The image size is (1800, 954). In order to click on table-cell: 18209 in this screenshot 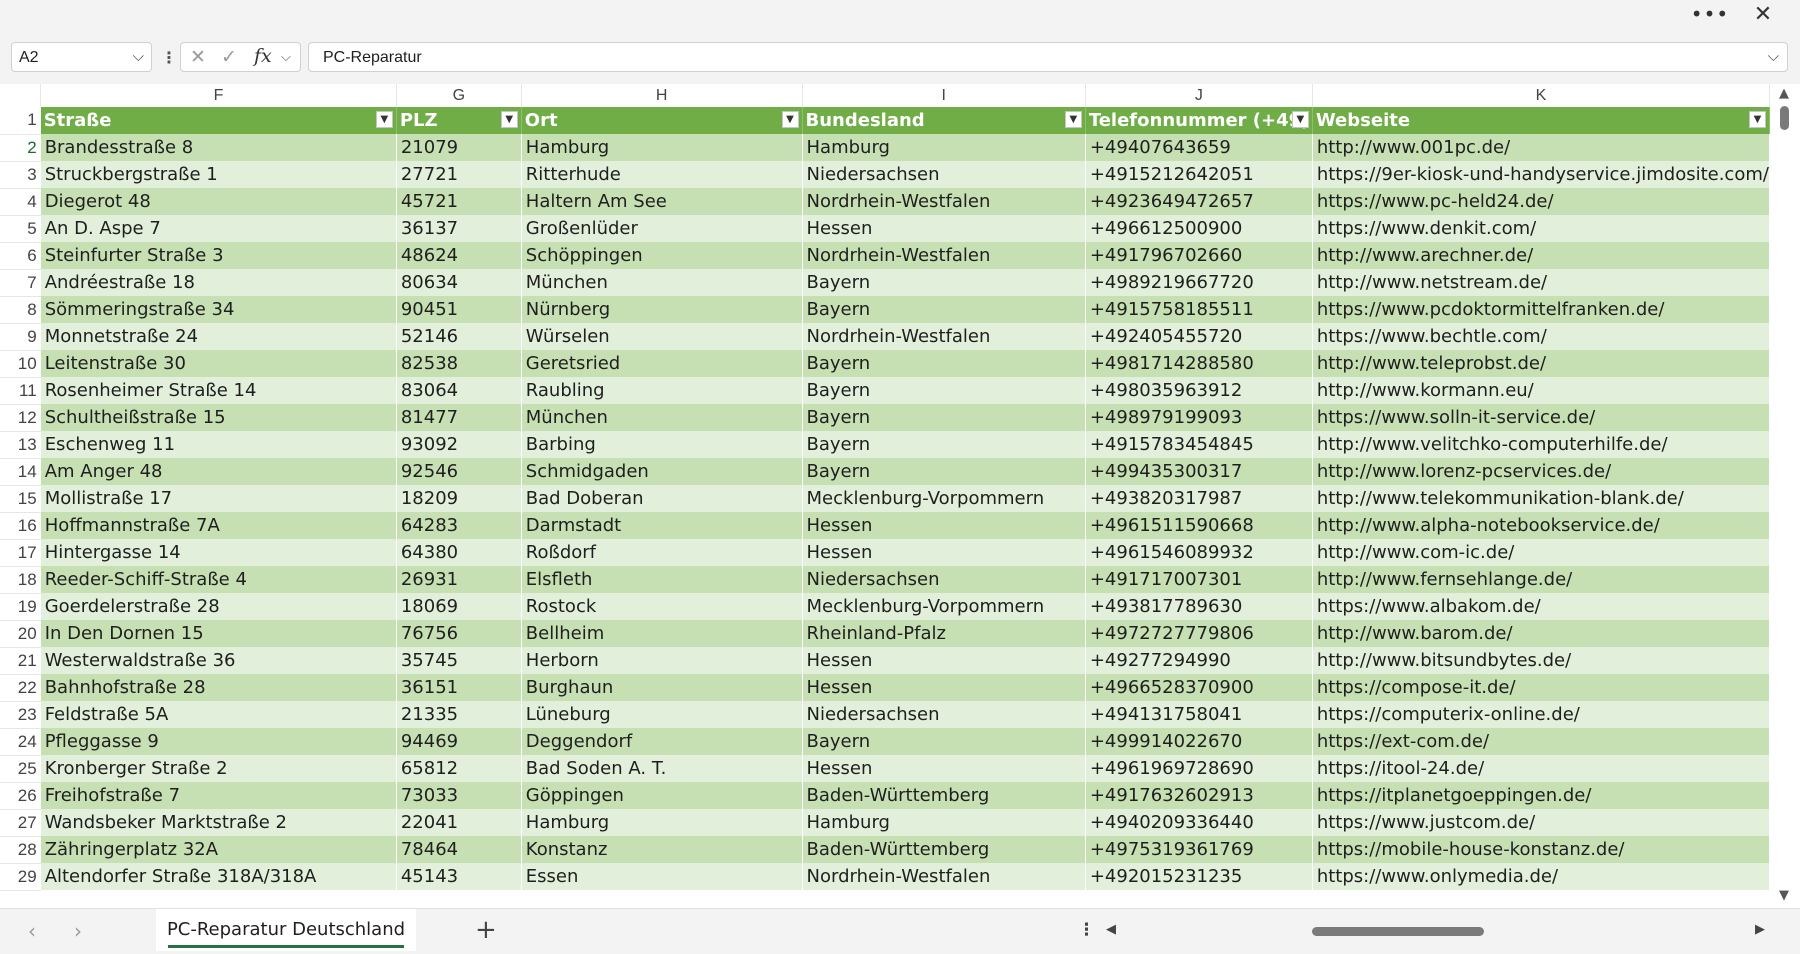, I will do `click(459, 498)`.